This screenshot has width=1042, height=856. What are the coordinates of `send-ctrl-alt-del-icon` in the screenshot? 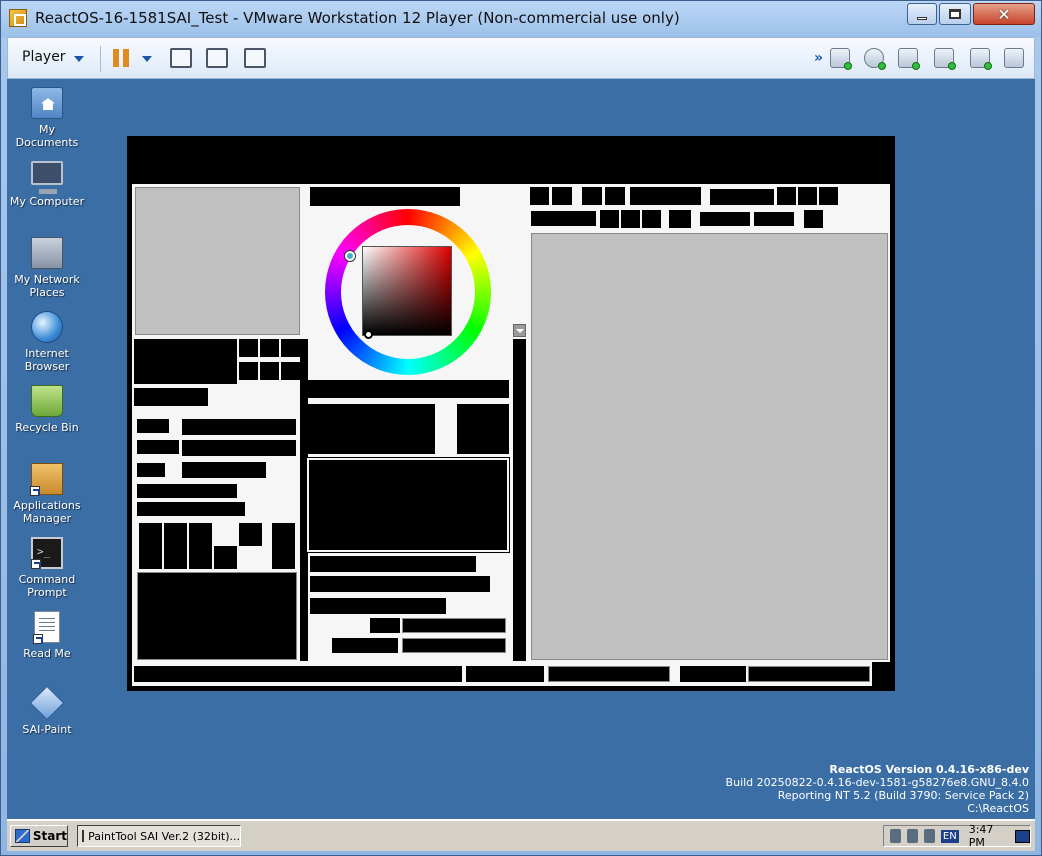 It's located at (181, 58).